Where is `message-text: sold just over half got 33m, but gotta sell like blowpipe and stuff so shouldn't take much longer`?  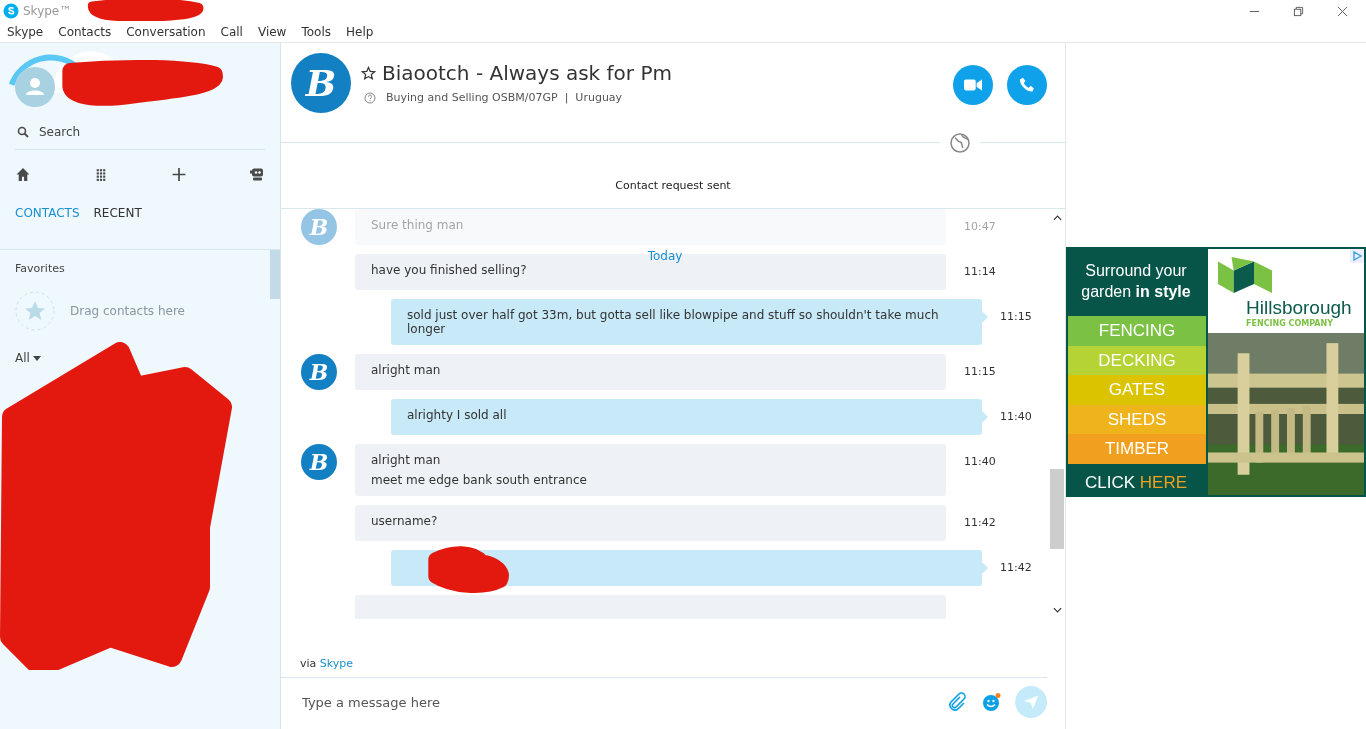 message-text: sold just over half got 33m, but gotta sell like blowpipe and stuff so shouldn't take much longer is located at coordinates (673, 322).